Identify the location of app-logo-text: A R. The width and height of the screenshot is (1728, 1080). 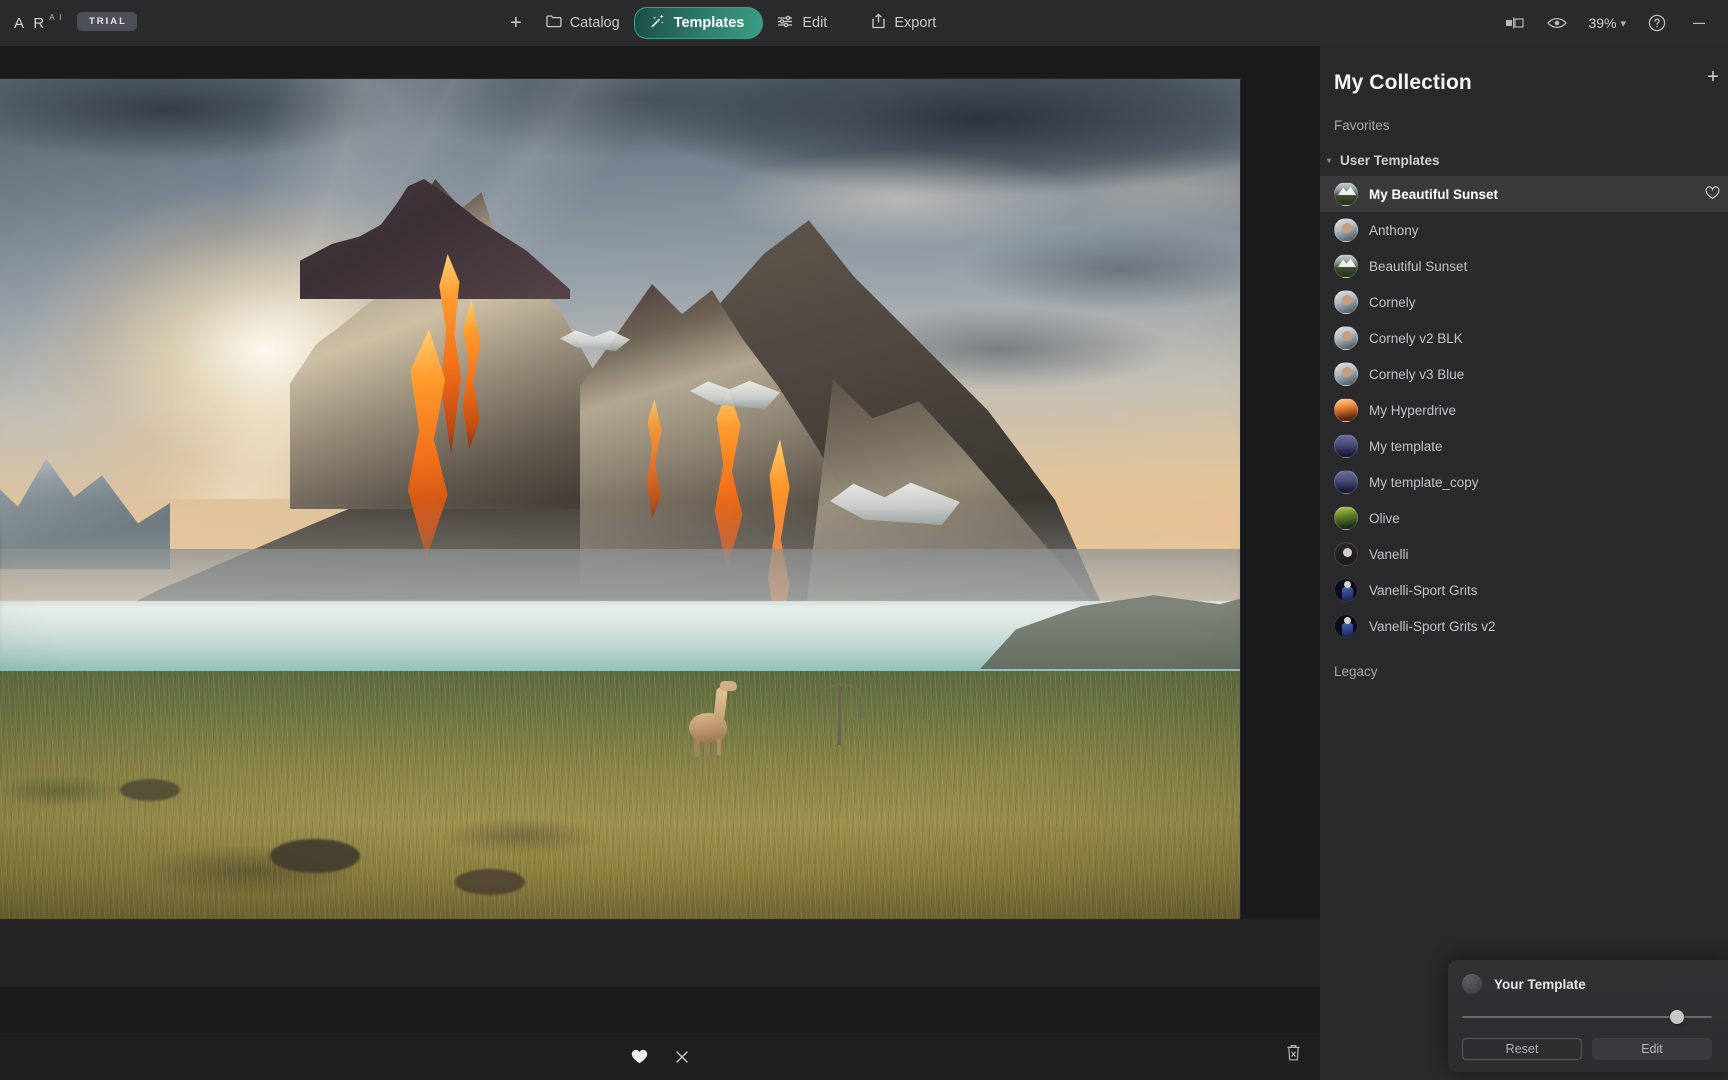
(31, 23).